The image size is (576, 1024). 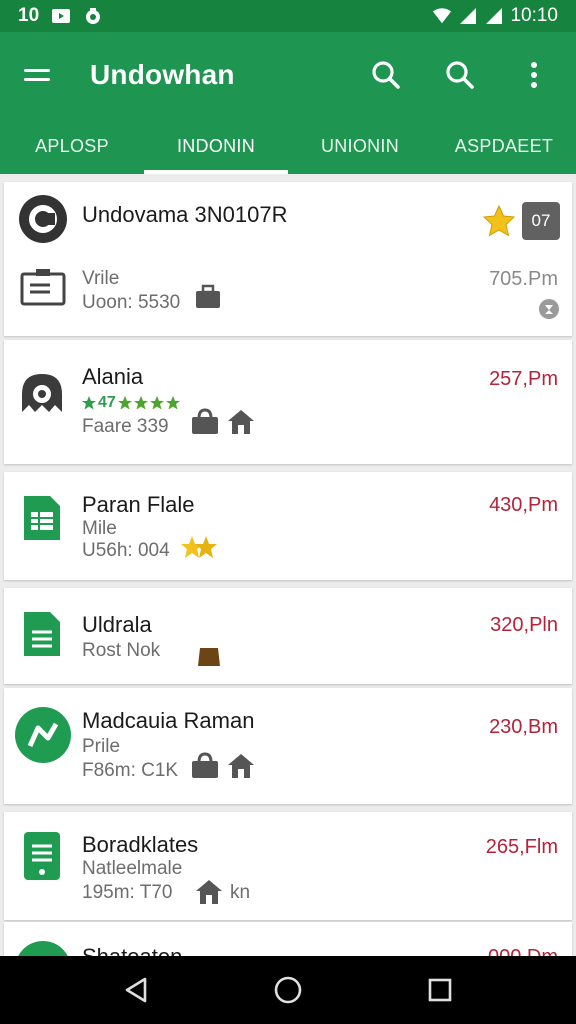 I want to click on item-price: 705.Pm, so click(x=523, y=279).